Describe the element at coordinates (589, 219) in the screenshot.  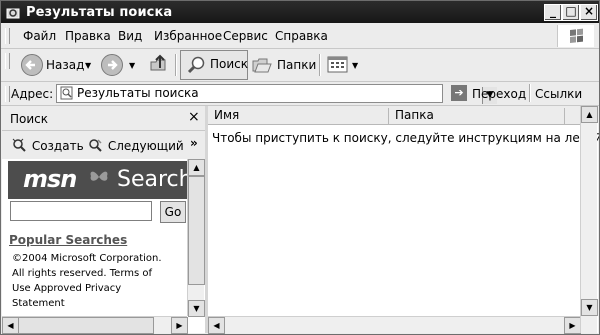
I see `results-vertical-scrollbar: ▲ ▼` at that location.